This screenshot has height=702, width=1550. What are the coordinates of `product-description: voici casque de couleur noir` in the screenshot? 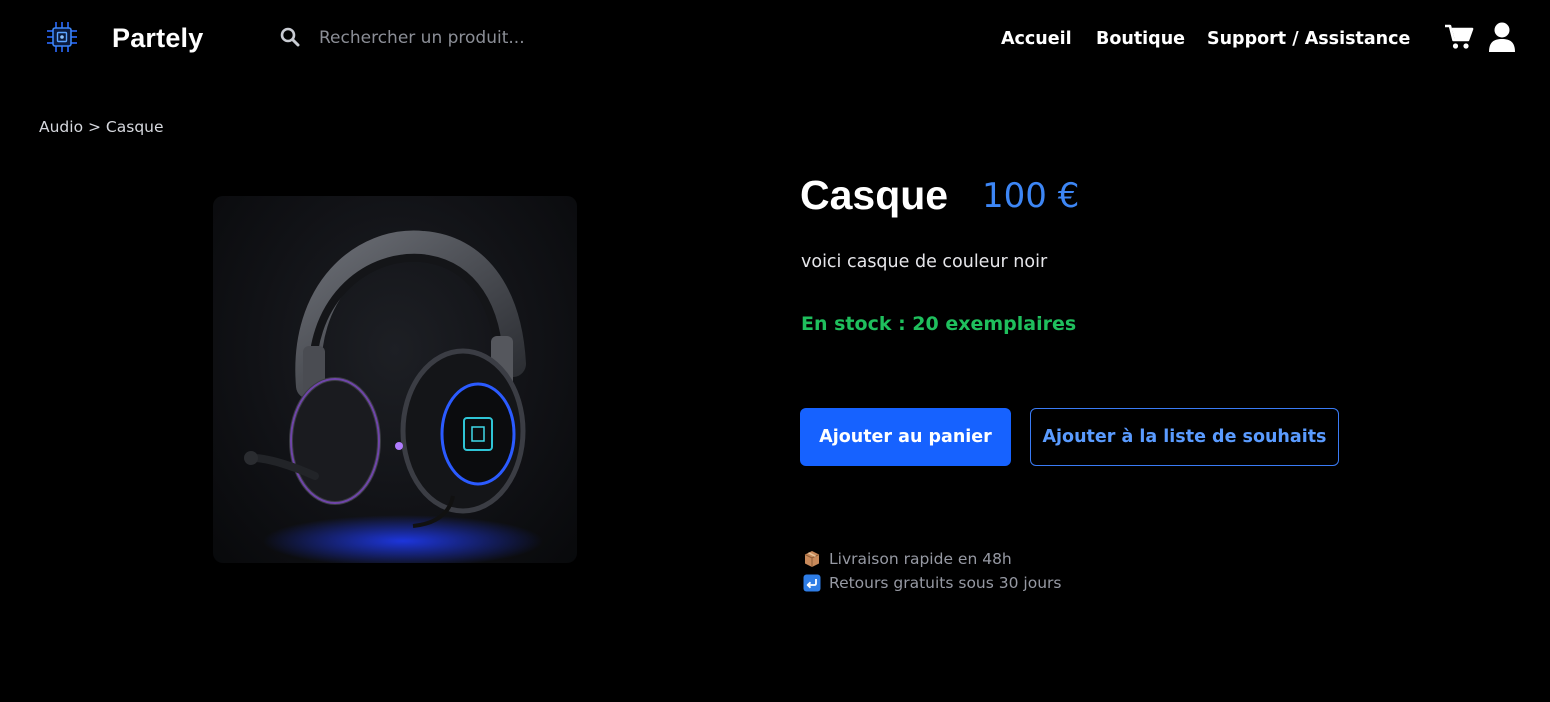 It's located at (924, 262).